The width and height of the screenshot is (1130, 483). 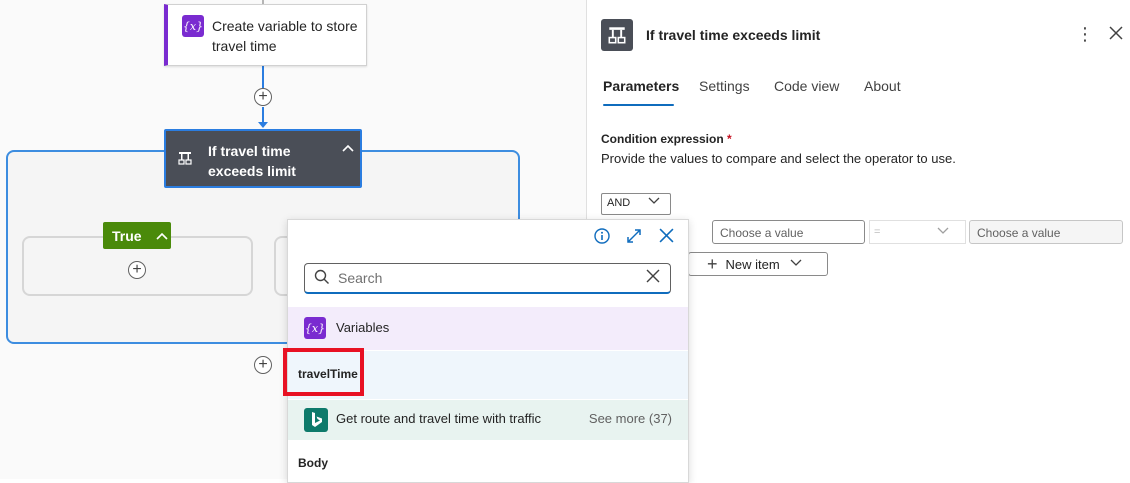 I want to click on condition-expression-label: Condition expression *, so click(x=666, y=139).